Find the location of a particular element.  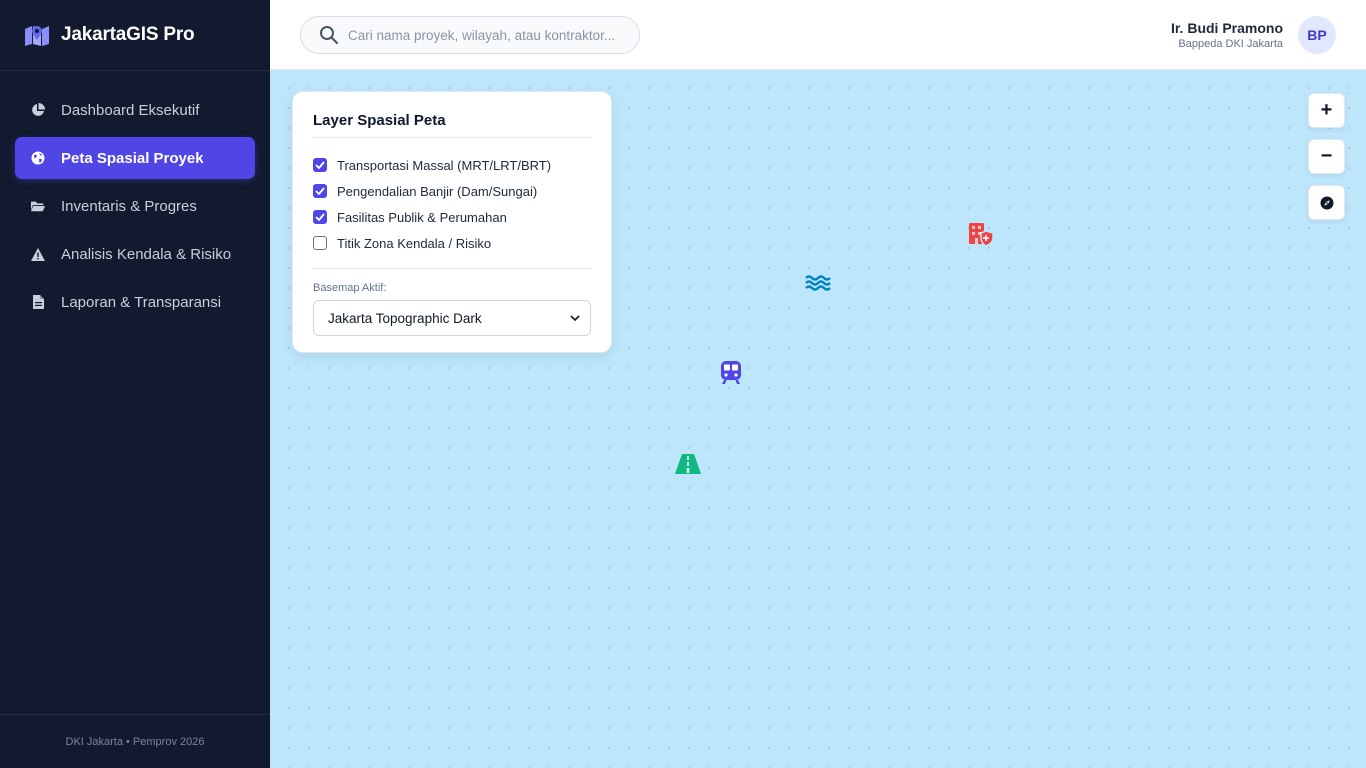

marker-transport is located at coordinates (731, 372).